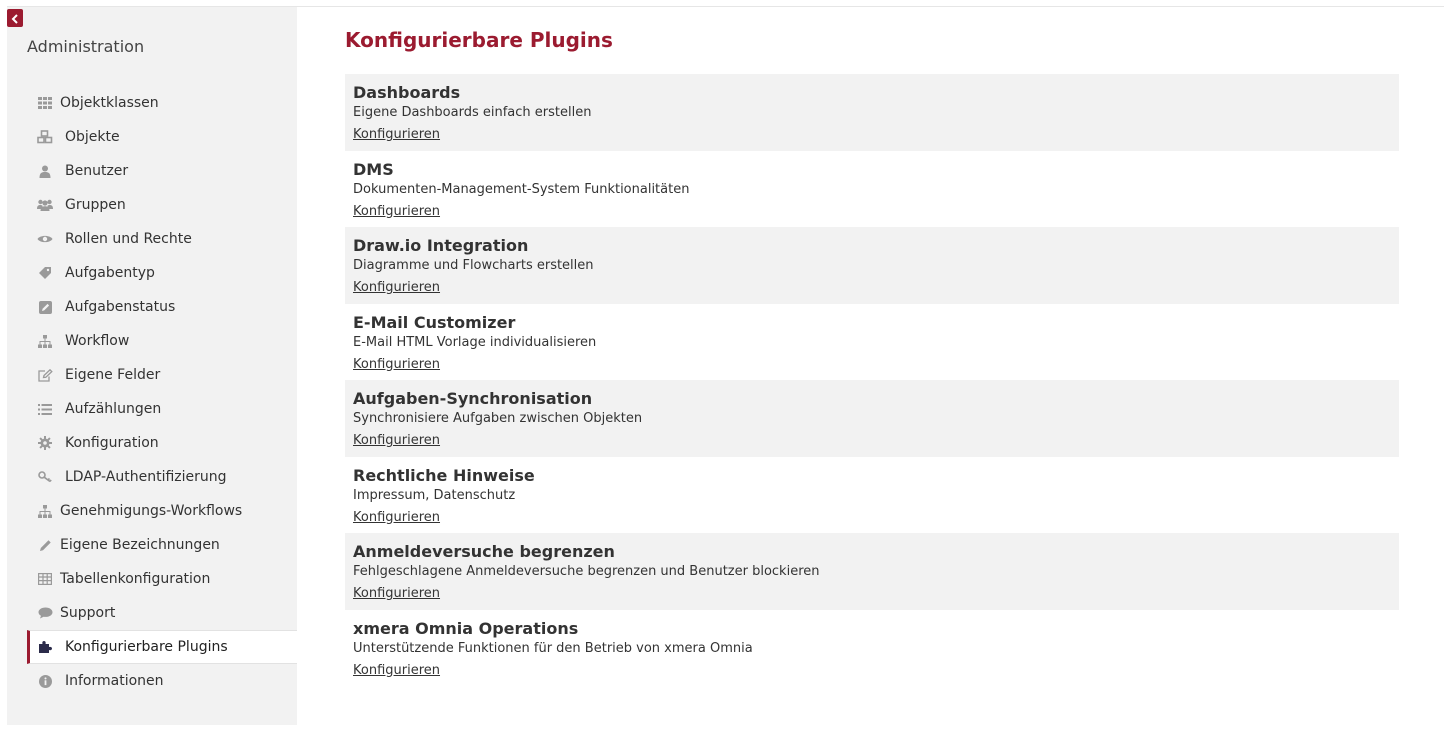 This screenshot has width=1444, height=736. I want to click on sidebar-item-support: Support, so click(162, 613).